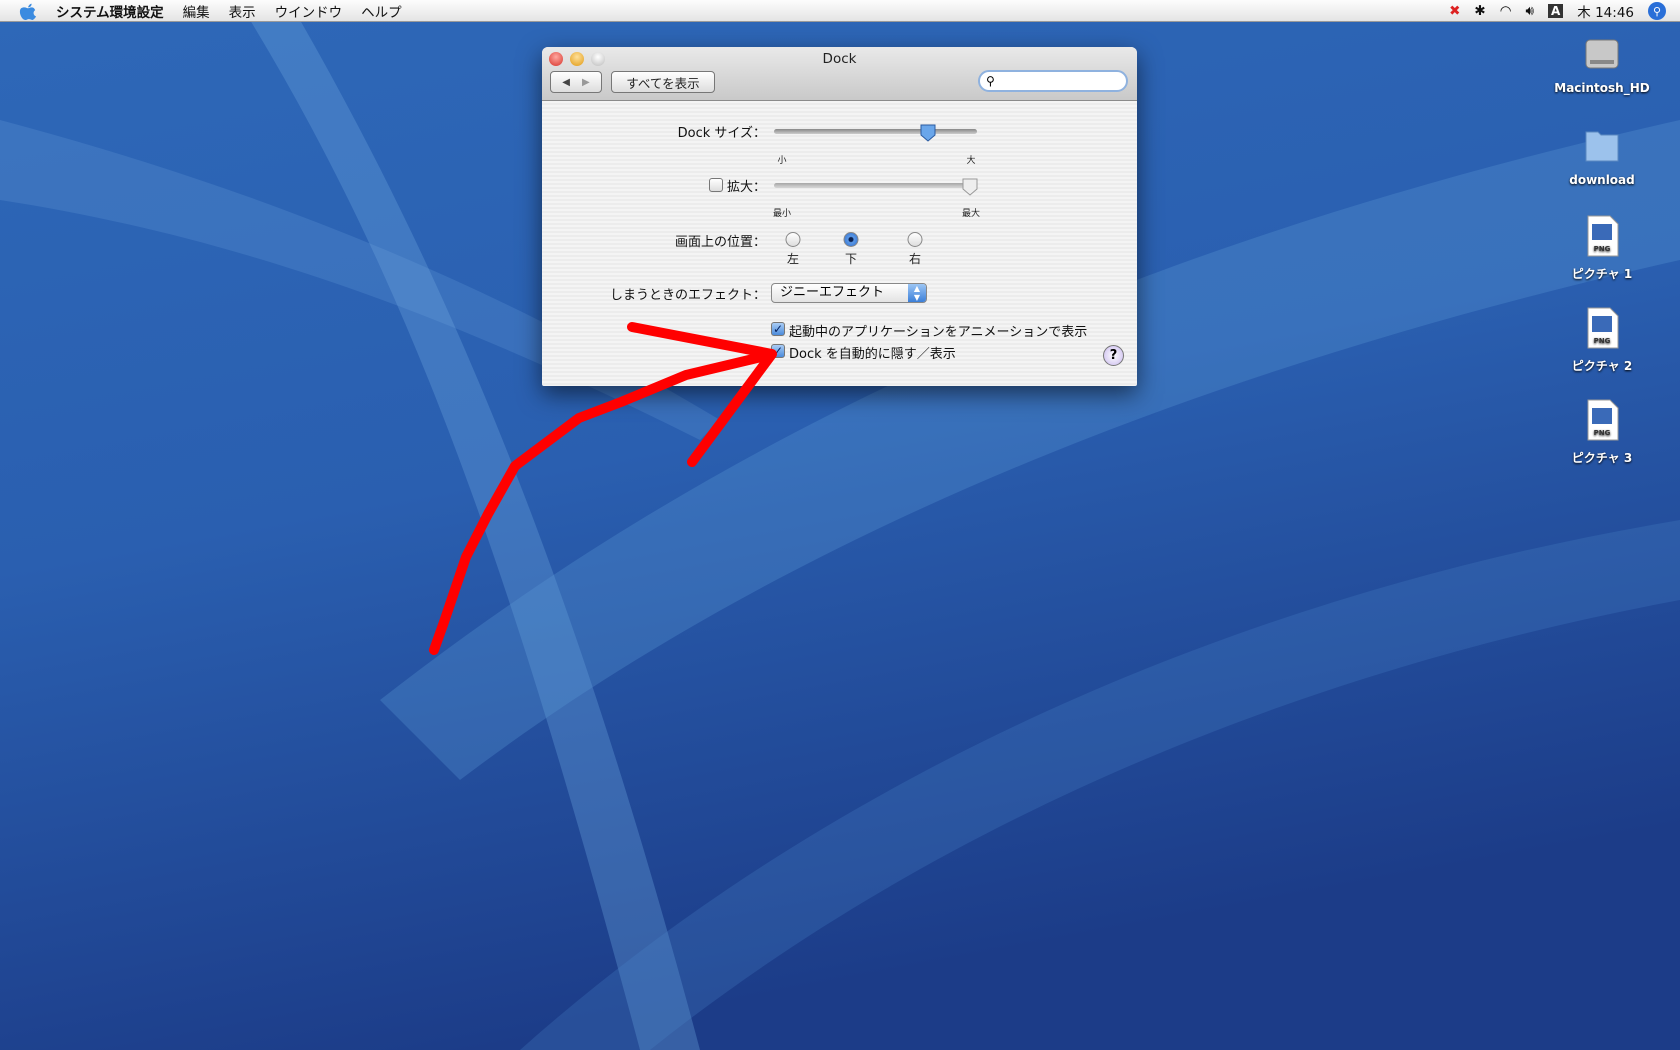 The image size is (1680, 1050). Describe the element at coordinates (1602, 274) in the screenshot. I see `desktop-icon-label: ピクチャ 1` at that location.